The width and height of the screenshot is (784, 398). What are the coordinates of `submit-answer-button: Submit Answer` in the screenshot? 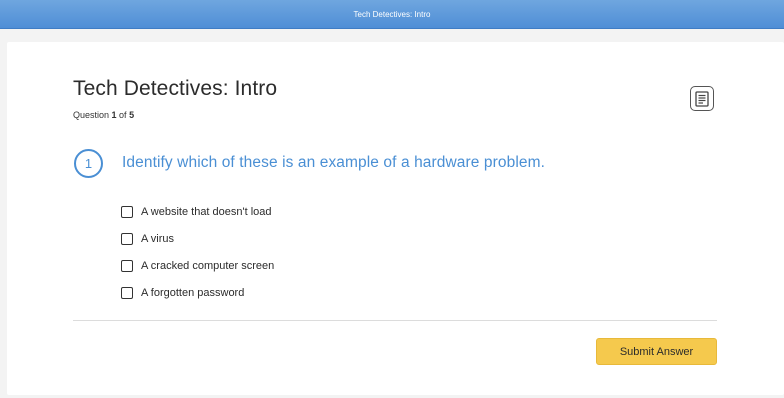 It's located at (656, 351).